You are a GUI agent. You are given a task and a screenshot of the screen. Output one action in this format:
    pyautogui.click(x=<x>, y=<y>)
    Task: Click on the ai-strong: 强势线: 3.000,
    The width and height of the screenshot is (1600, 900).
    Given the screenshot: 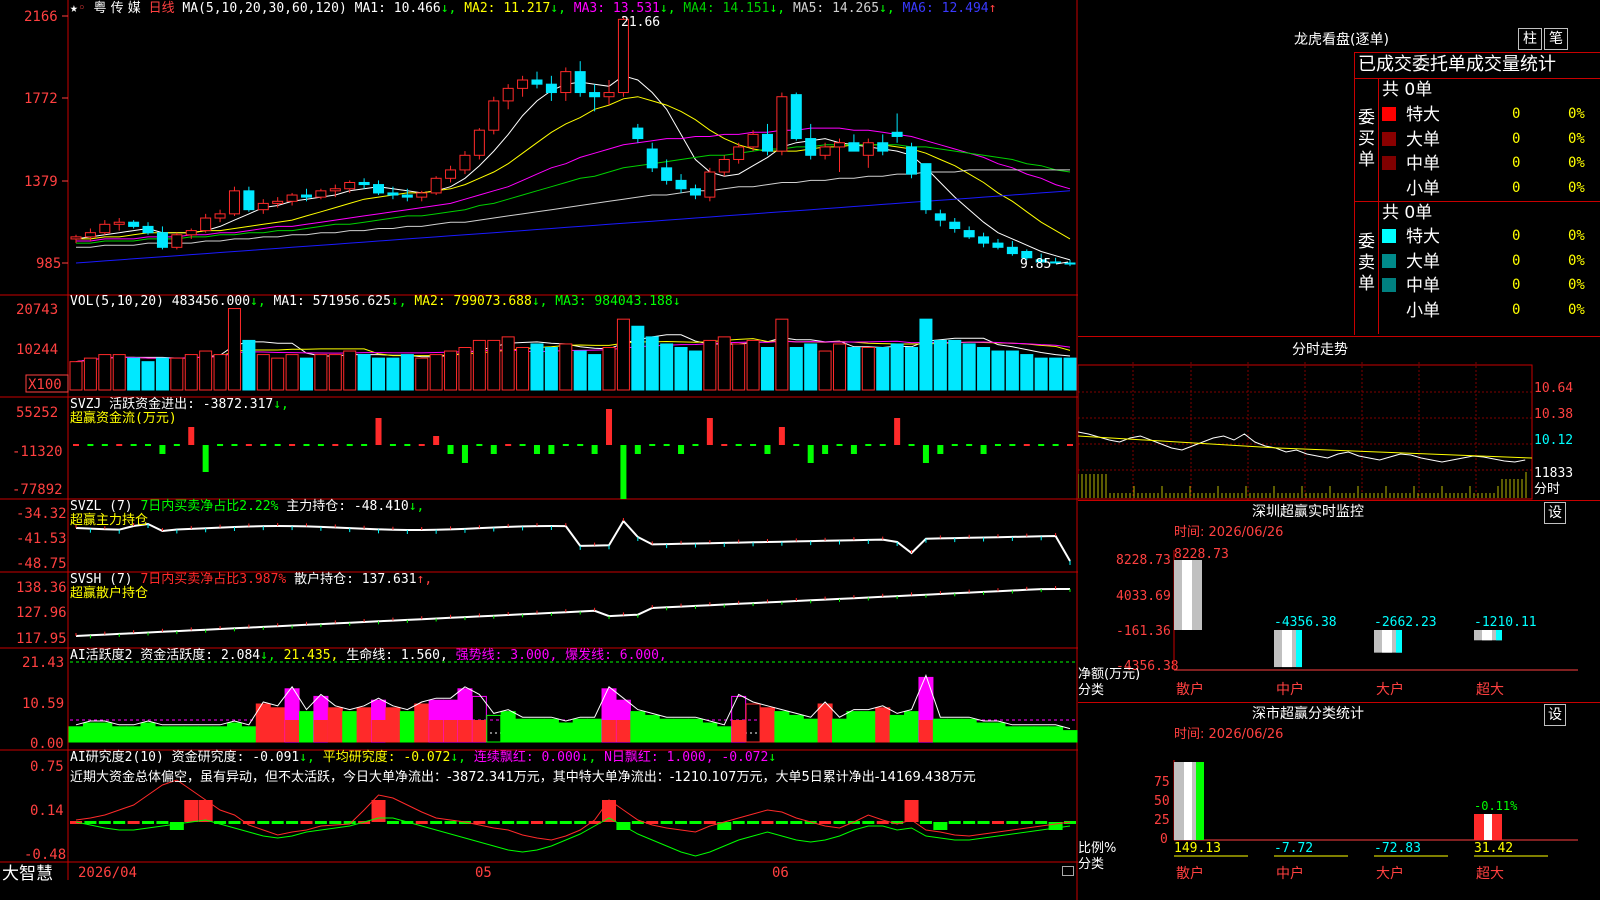 What is the action you would take?
    pyautogui.click(x=506, y=655)
    